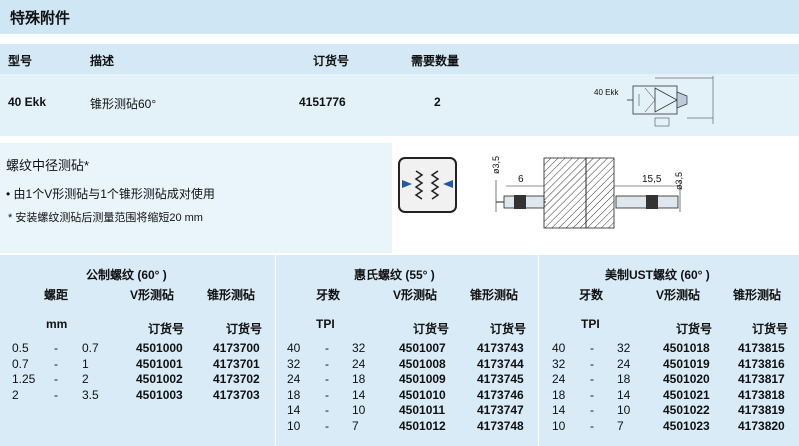  What do you see at coordinates (105, 218) in the screenshot?
I see `thread-anvil-note: * 安装螺纹测砧后测量范围将缩短20 mm` at bounding box center [105, 218].